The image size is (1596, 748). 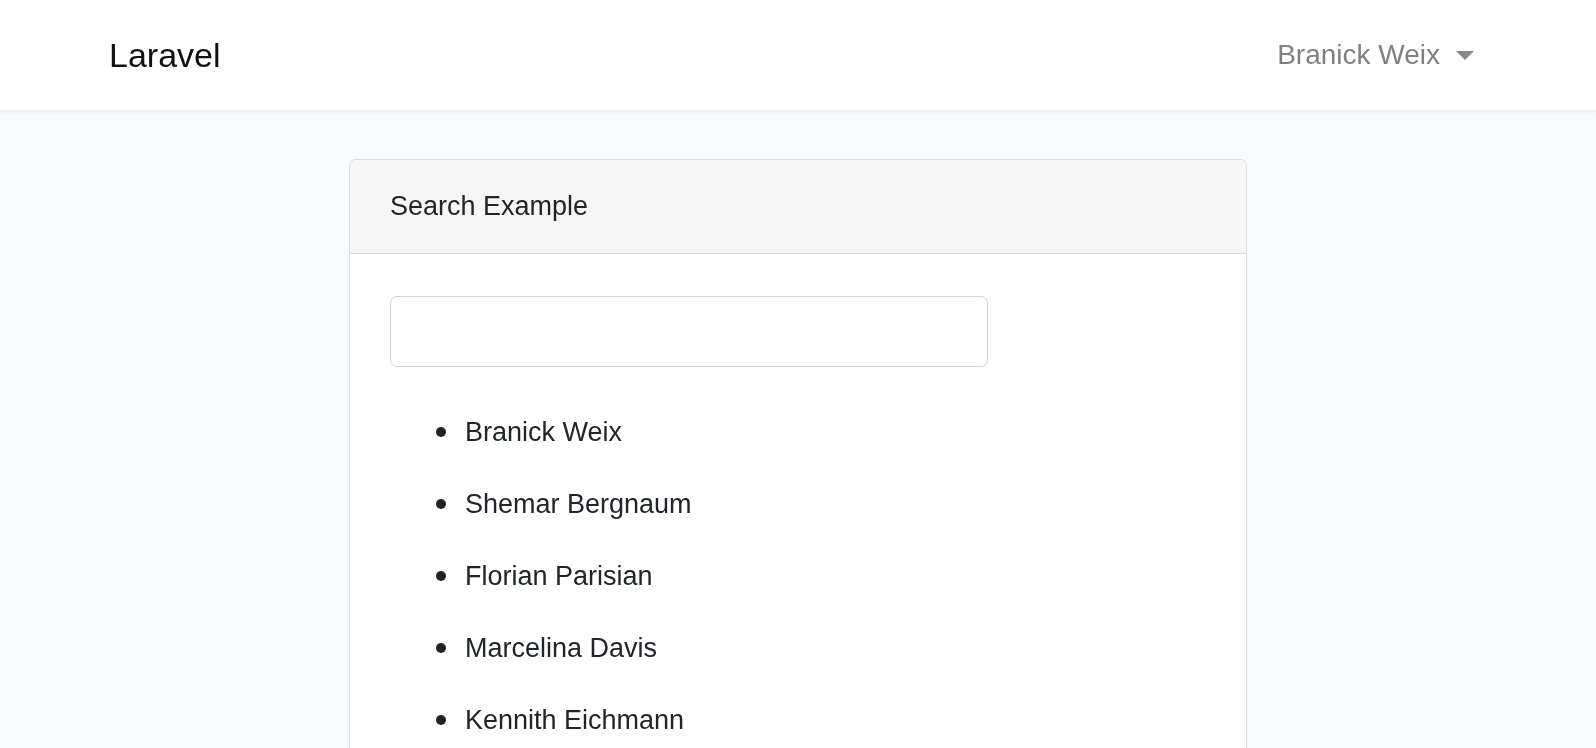 What do you see at coordinates (165, 55) in the screenshot?
I see `brand-link: Laravel` at bounding box center [165, 55].